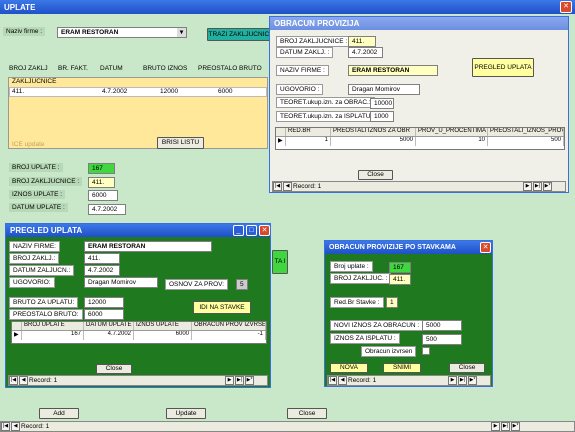 This screenshot has width=575, height=432. Describe the element at coordinates (400, 267) in the screenshot. I see `stavke-broj-uplate-field: 167` at that location.